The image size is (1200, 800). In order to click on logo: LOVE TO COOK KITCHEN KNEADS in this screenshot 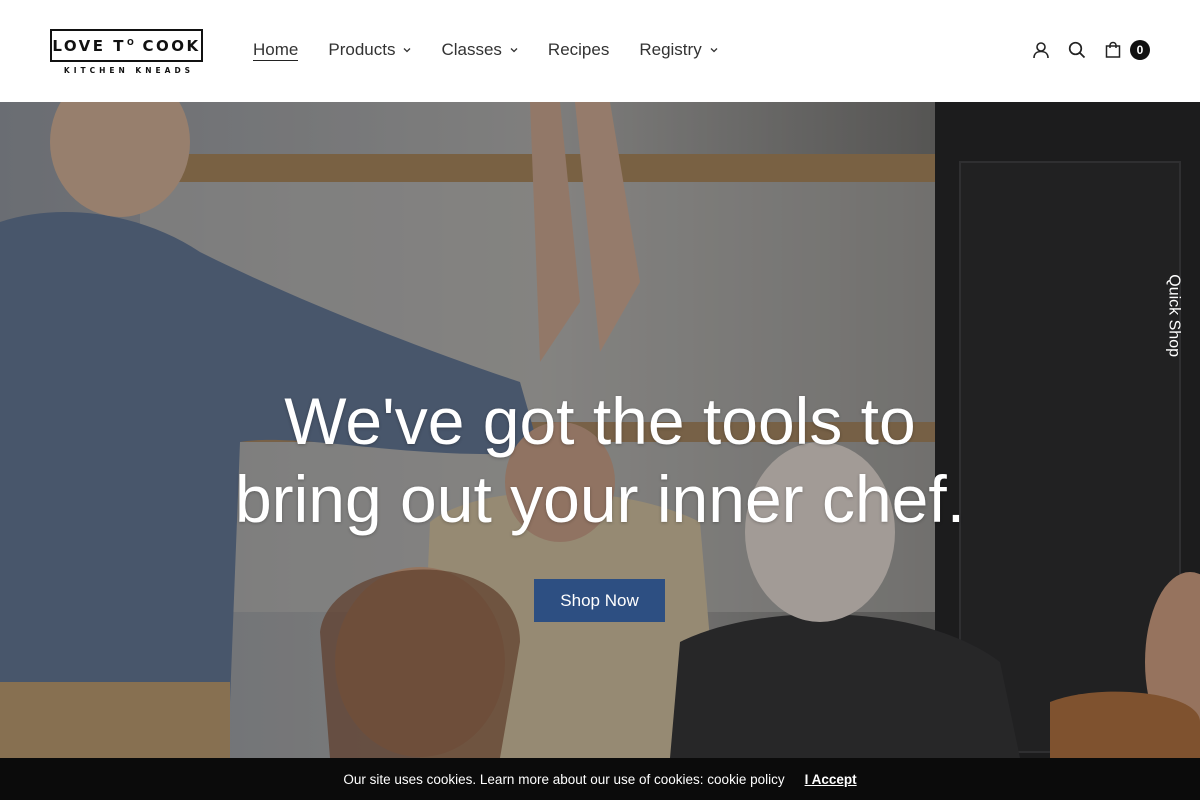, I will do `click(127, 54)`.